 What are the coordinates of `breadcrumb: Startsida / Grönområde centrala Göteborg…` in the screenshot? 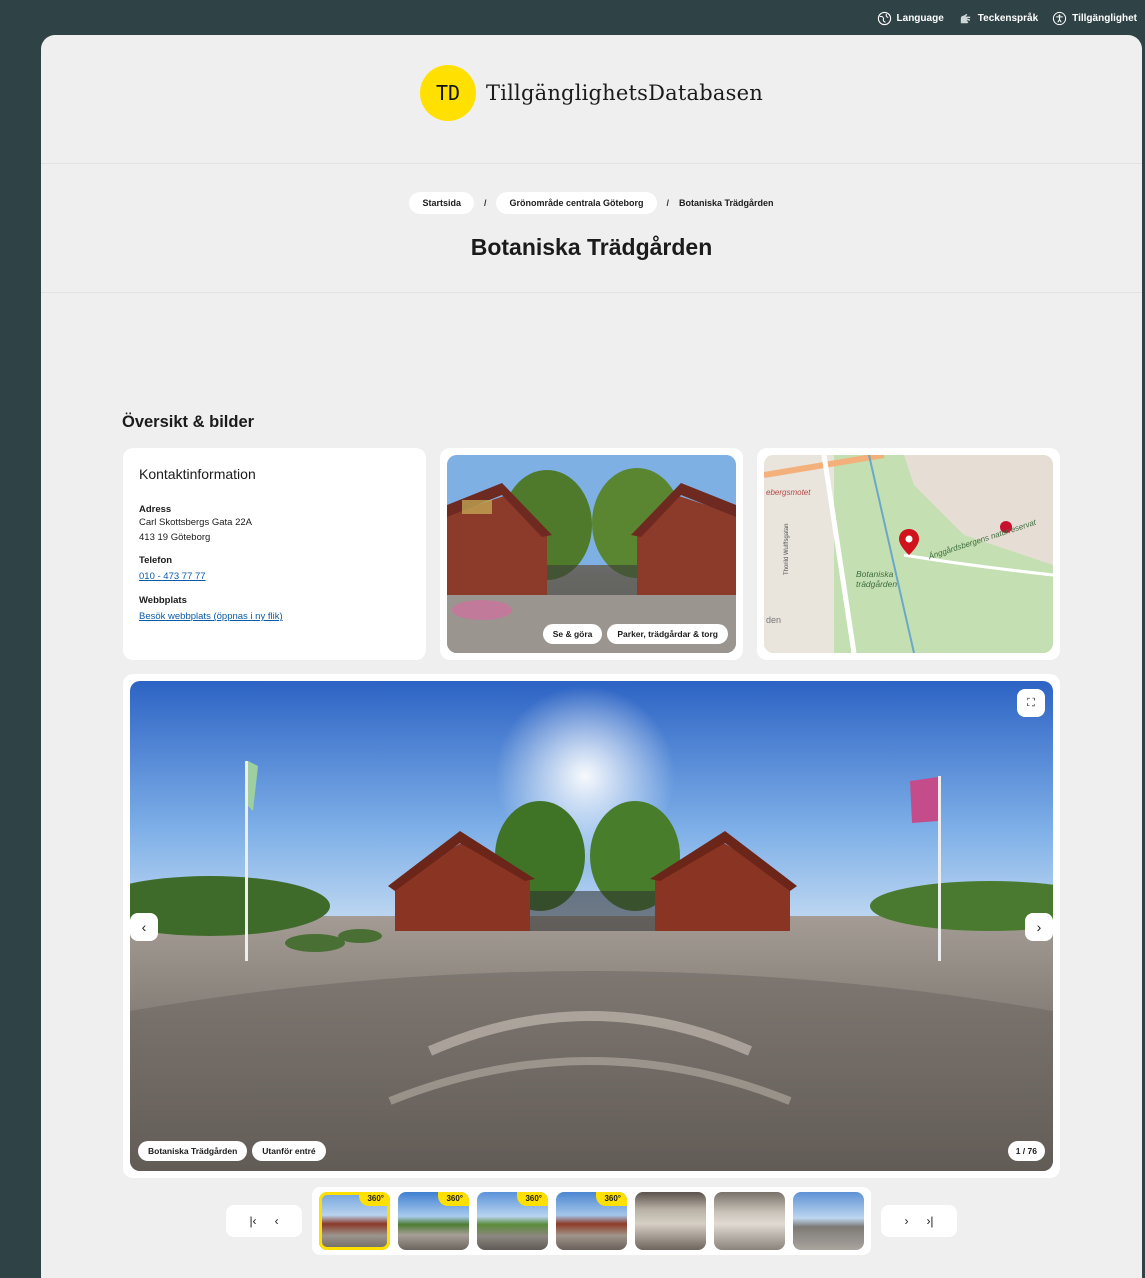 It's located at (591, 203).